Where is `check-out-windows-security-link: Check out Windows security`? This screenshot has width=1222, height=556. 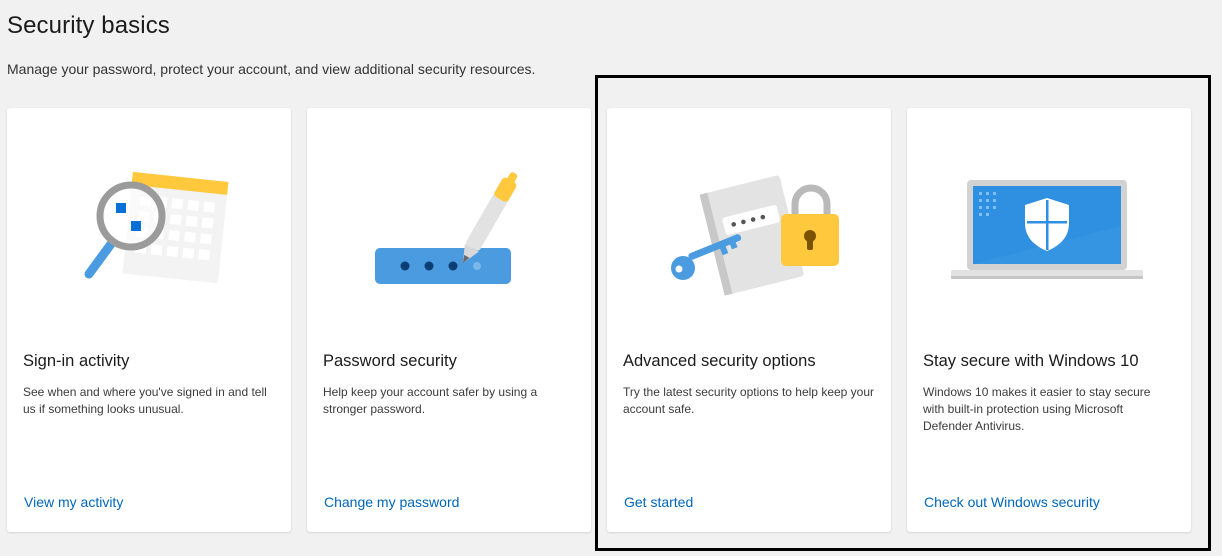 check-out-windows-security-link: Check out Windows security is located at coordinates (1012, 502).